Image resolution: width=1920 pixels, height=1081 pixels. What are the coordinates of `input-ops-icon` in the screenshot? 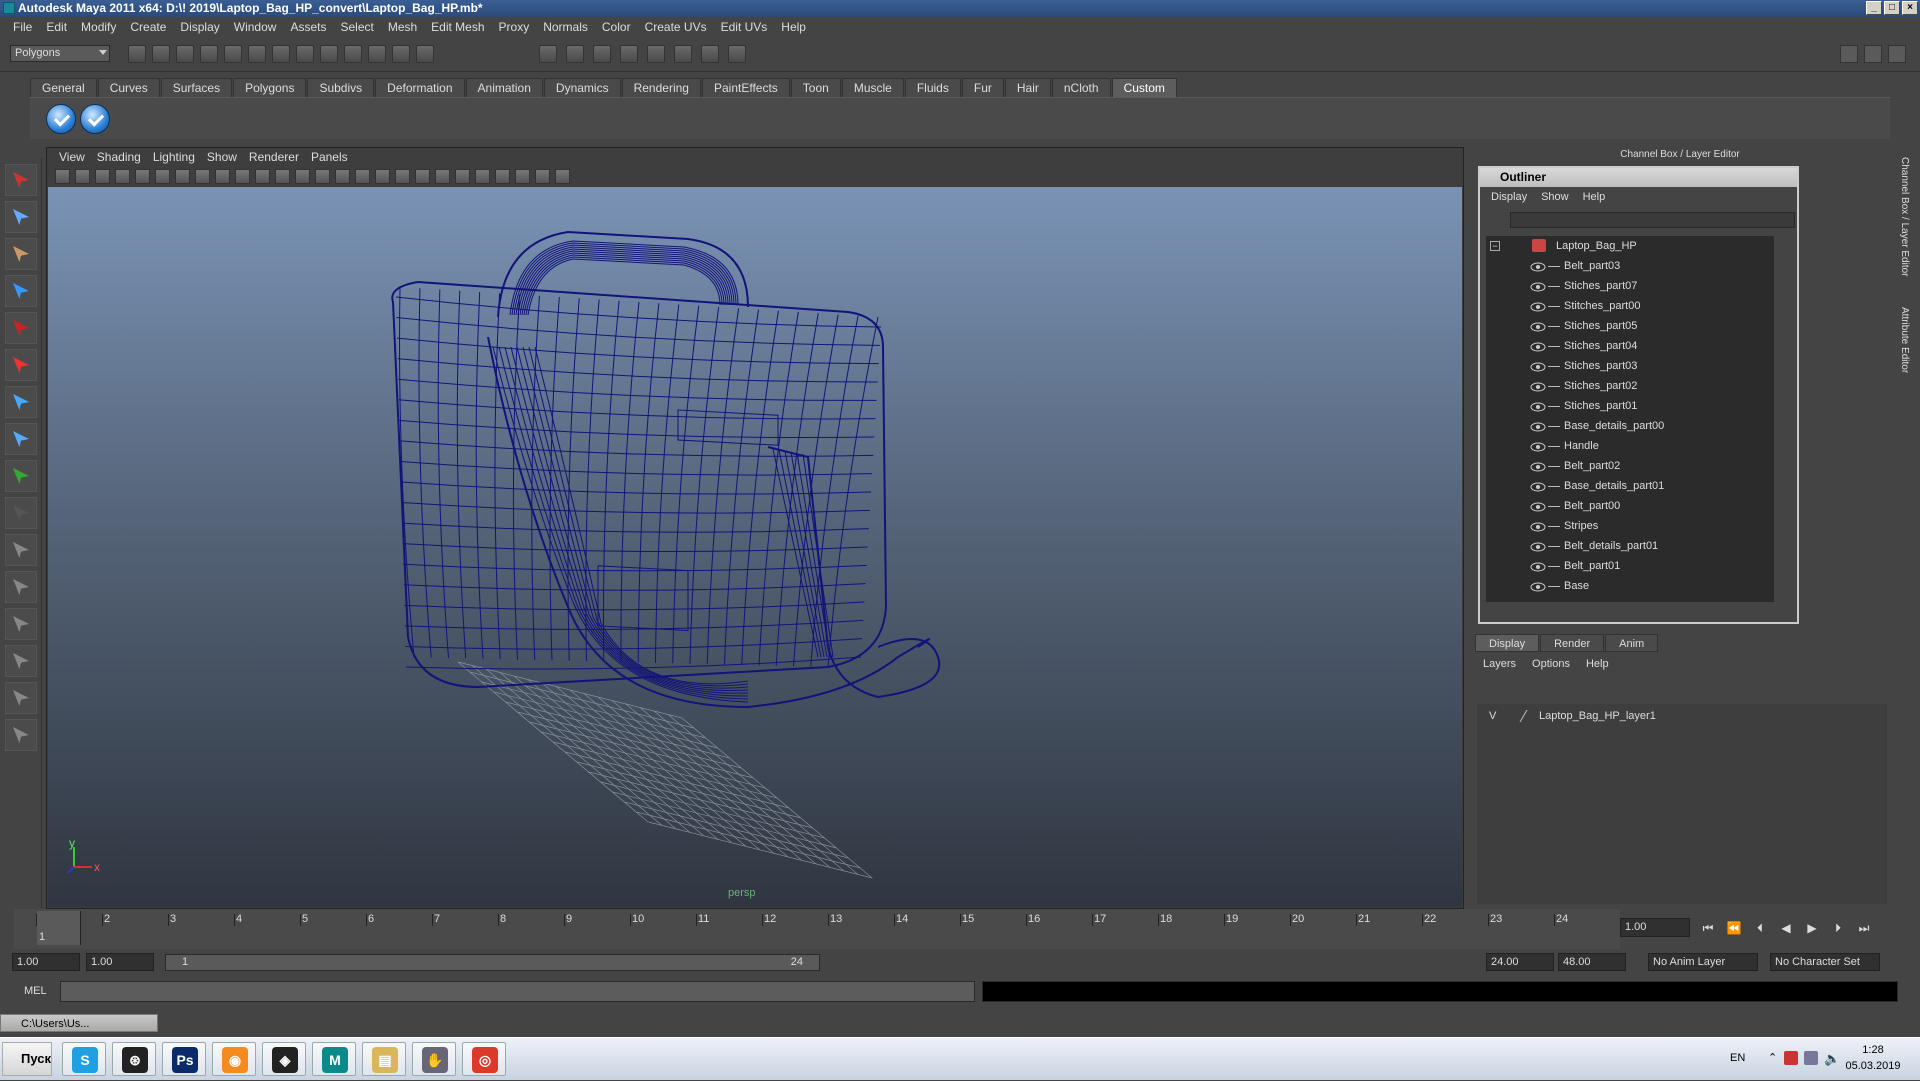 It's located at (548, 54).